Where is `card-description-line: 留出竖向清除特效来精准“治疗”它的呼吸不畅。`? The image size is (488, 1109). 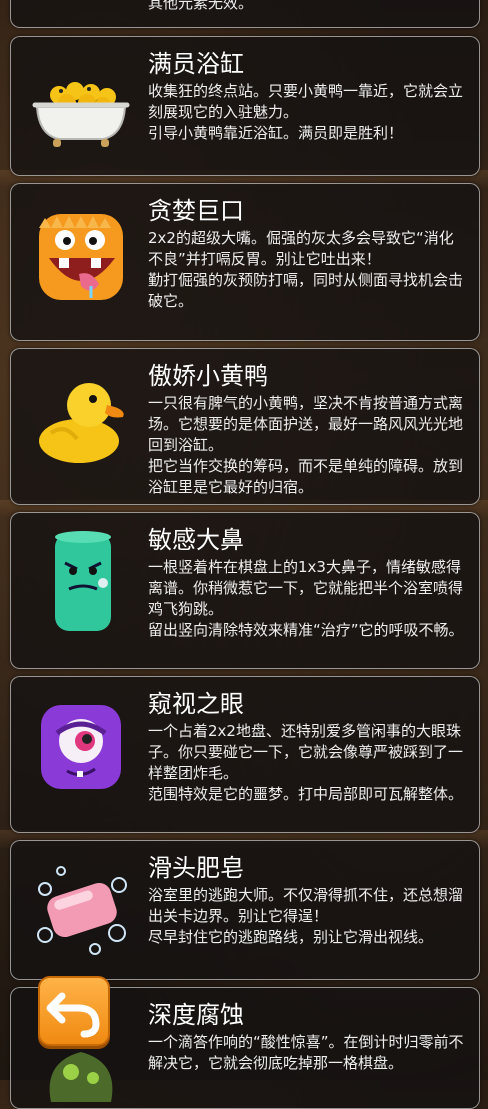
card-description-line: 留出竖向清除特效来精准“治疗”它的呼吸不畅。 is located at coordinates (306, 630).